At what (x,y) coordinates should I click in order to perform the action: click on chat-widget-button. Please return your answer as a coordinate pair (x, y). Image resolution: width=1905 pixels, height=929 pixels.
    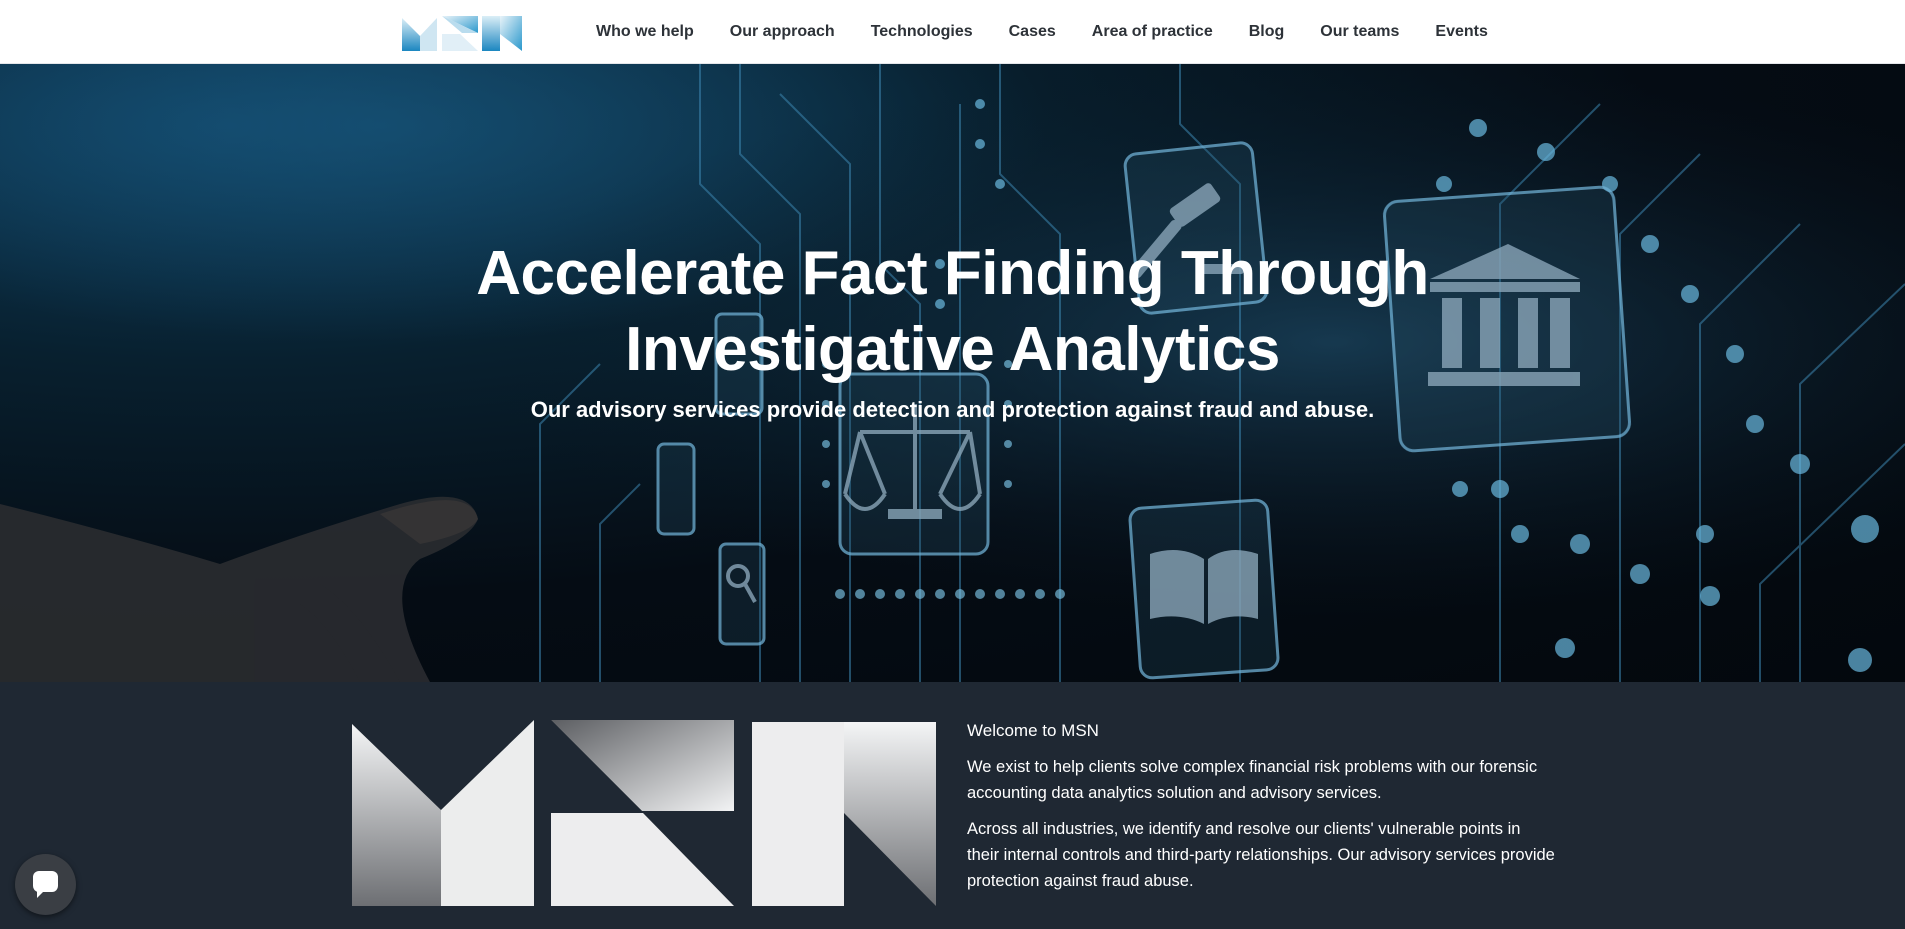
    Looking at the image, I should click on (45, 884).